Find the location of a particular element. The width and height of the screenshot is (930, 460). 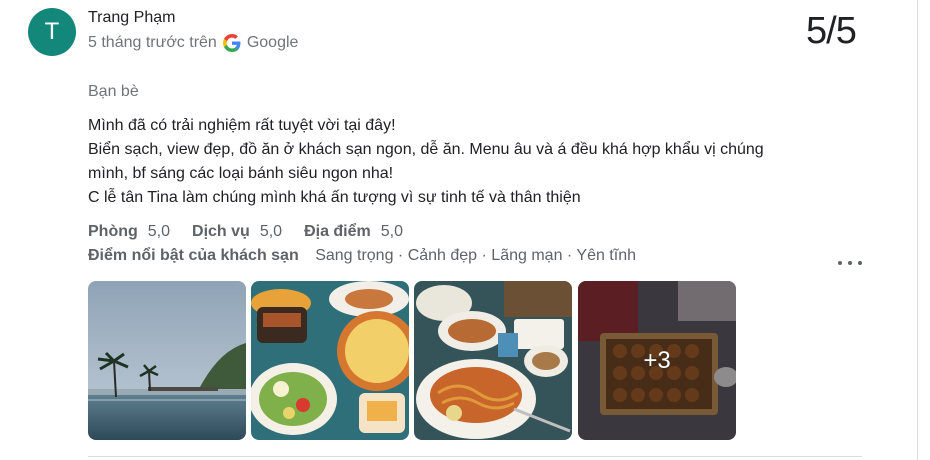

beach-pool-photo is located at coordinates (167, 360).